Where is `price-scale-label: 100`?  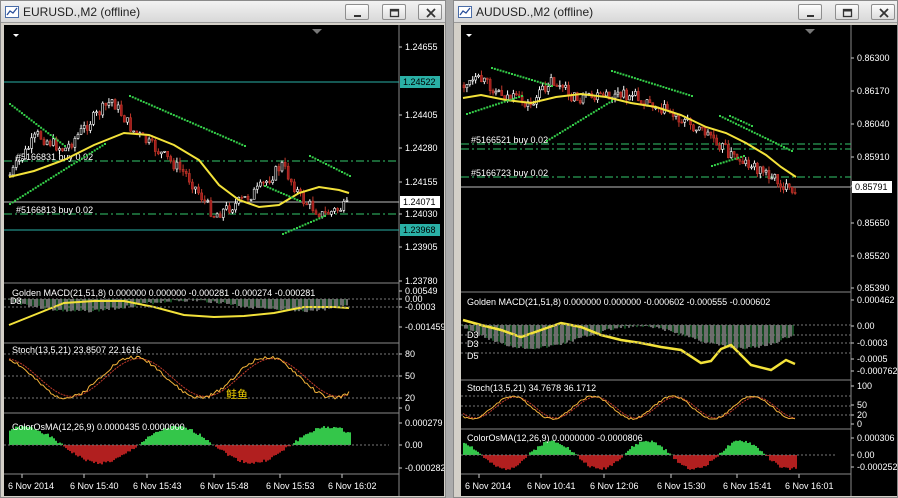 price-scale-label: 100 is located at coordinates (864, 386).